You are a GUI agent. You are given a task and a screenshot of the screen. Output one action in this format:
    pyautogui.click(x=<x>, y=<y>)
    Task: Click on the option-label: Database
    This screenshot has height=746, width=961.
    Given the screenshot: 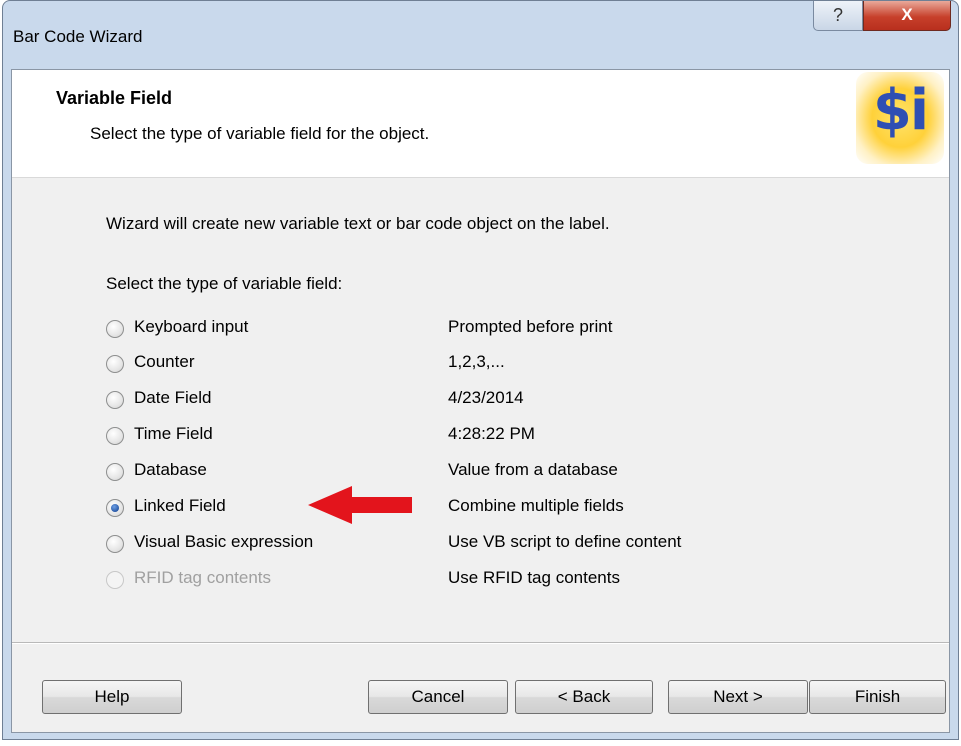 What is the action you would take?
    pyautogui.click(x=170, y=469)
    